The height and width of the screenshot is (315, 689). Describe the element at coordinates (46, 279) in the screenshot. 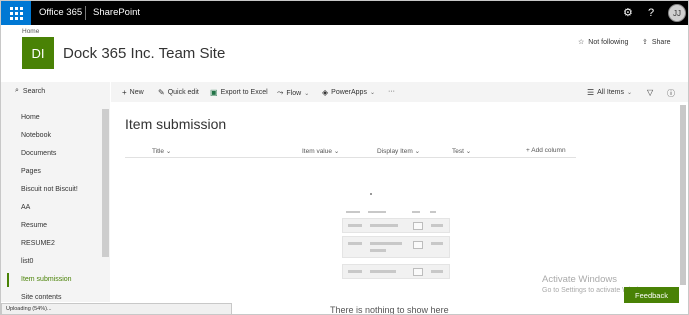

I see `nav-item-item-submission: Item submission` at that location.